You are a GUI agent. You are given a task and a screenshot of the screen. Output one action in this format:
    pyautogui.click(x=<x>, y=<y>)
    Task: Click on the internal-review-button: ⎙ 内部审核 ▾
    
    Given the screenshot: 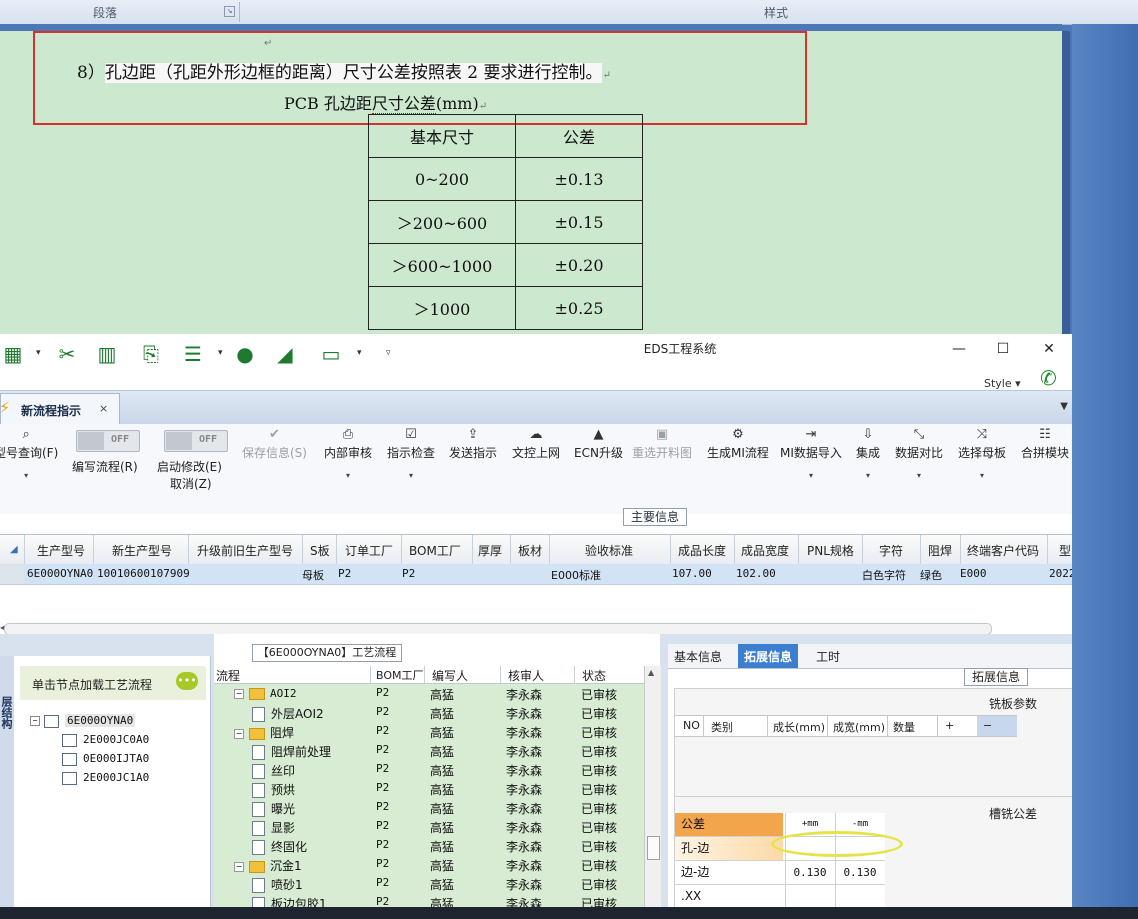 What is the action you would take?
    pyautogui.click(x=348, y=453)
    